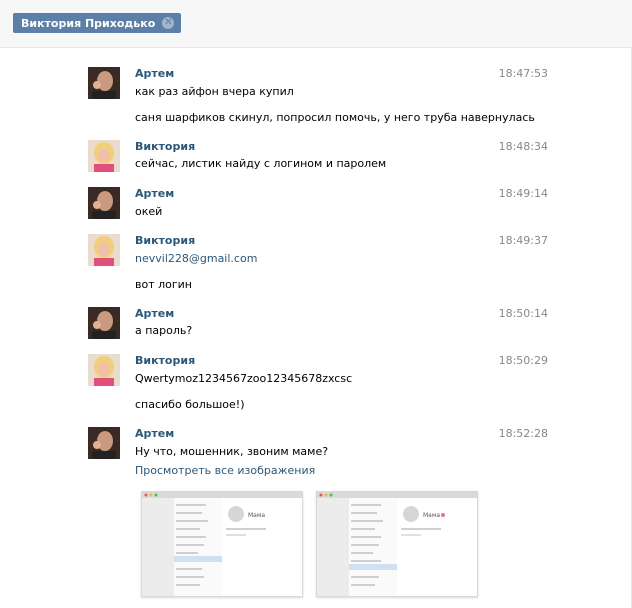 This screenshot has height=608, width=632. What do you see at coordinates (225, 470) in the screenshot?
I see `view-all-images-link: Просмотреть все изображения` at bounding box center [225, 470].